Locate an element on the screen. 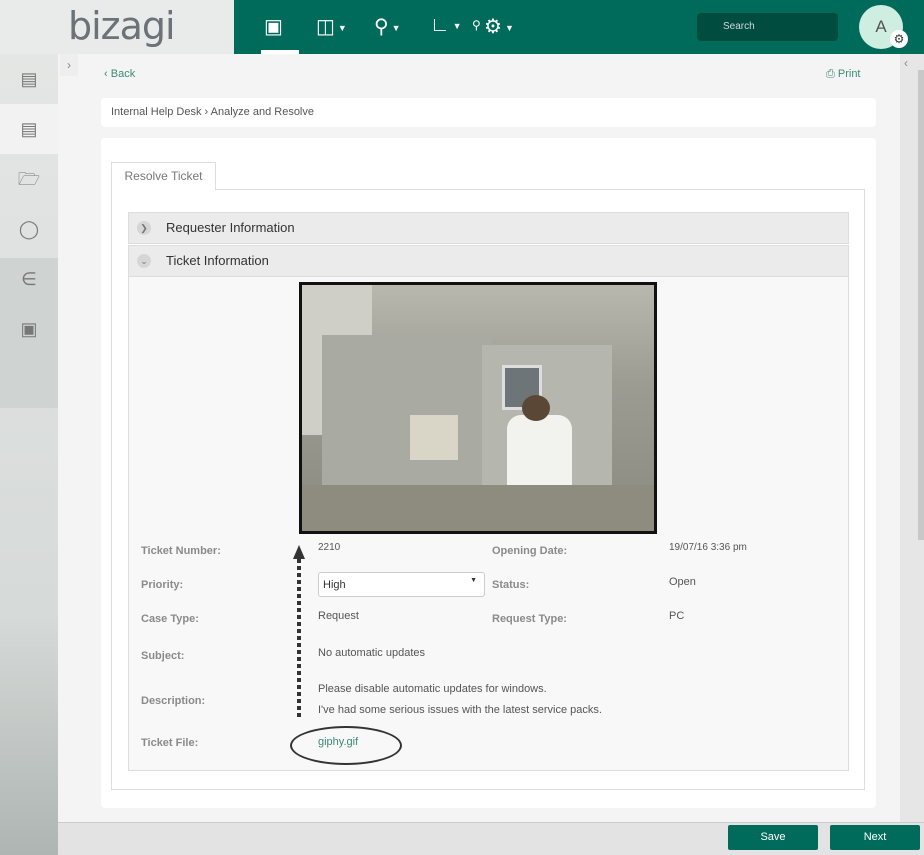 The height and width of the screenshot is (855, 924). print-link: ⎙ Print is located at coordinates (843, 74).